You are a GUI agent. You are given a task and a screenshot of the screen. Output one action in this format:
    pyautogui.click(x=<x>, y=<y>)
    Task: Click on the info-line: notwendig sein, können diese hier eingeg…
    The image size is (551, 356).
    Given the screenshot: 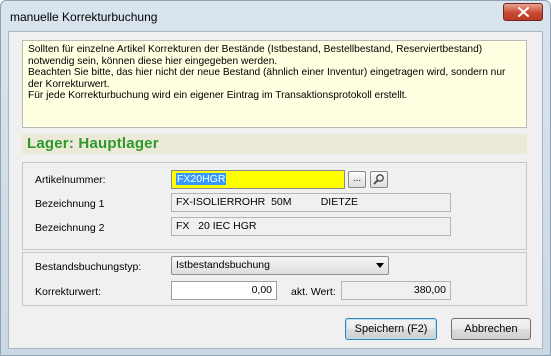 What is the action you would take?
    pyautogui.click(x=153, y=61)
    